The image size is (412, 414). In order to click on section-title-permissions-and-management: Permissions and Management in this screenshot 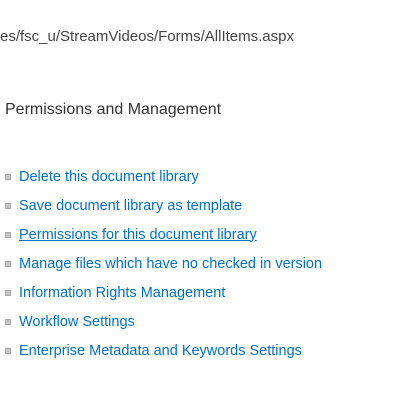, I will do `click(113, 109)`.